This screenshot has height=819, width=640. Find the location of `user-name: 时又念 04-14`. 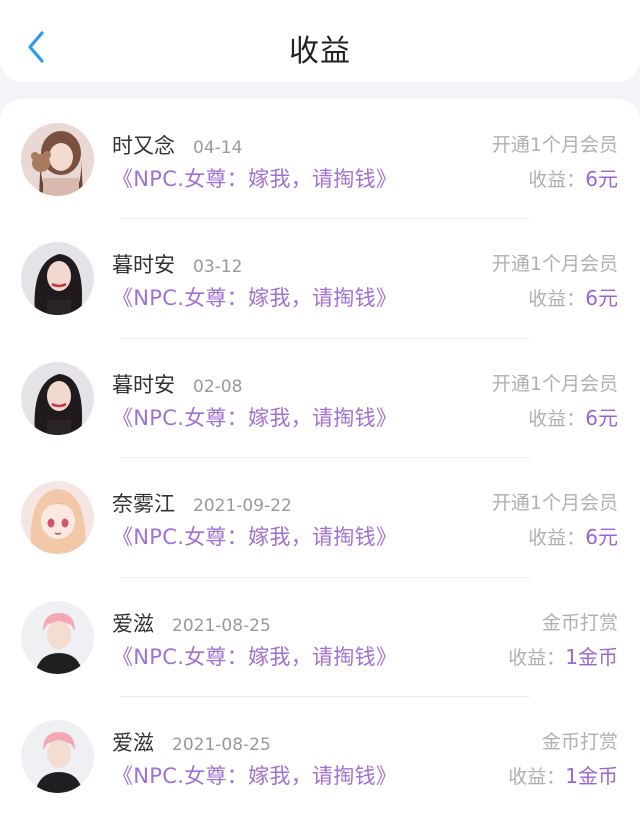

user-name: 时又念 04-14 is located at coordinates (177, 146).